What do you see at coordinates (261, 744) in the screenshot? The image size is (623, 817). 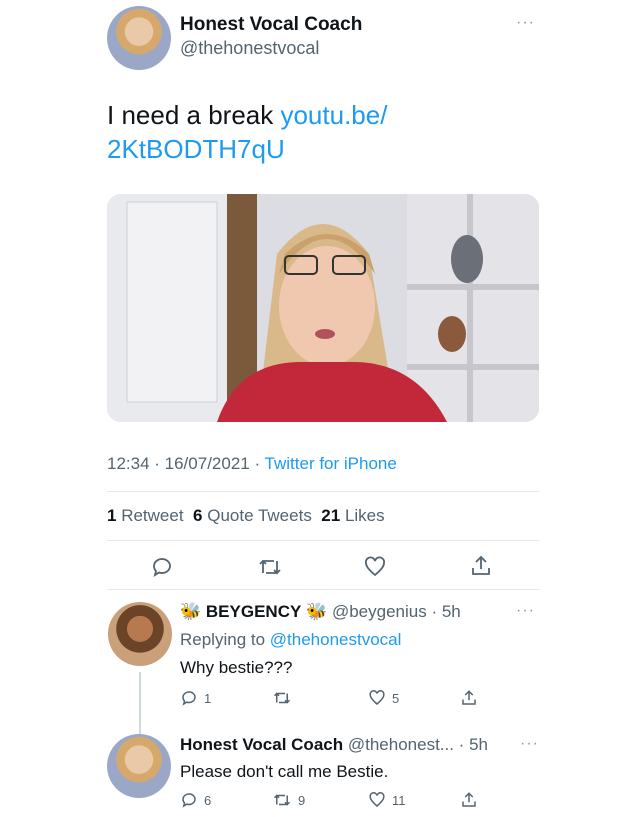 I see `reply-author-name: Honest Vocal Coach` at bounding box center [261, 744].